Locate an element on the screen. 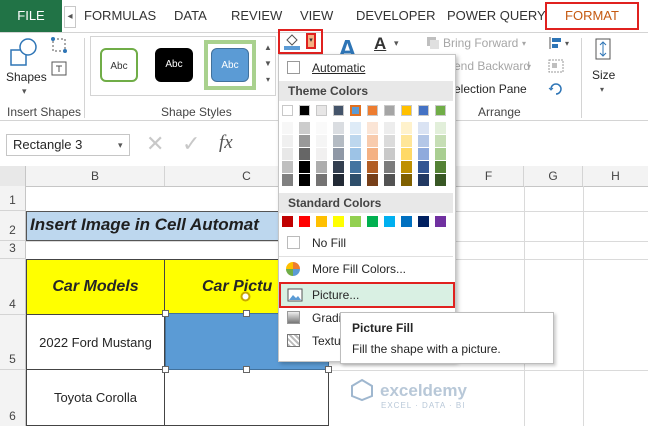  header-cell-car-picture: Car Pictu is located at coordinates (221, 287).